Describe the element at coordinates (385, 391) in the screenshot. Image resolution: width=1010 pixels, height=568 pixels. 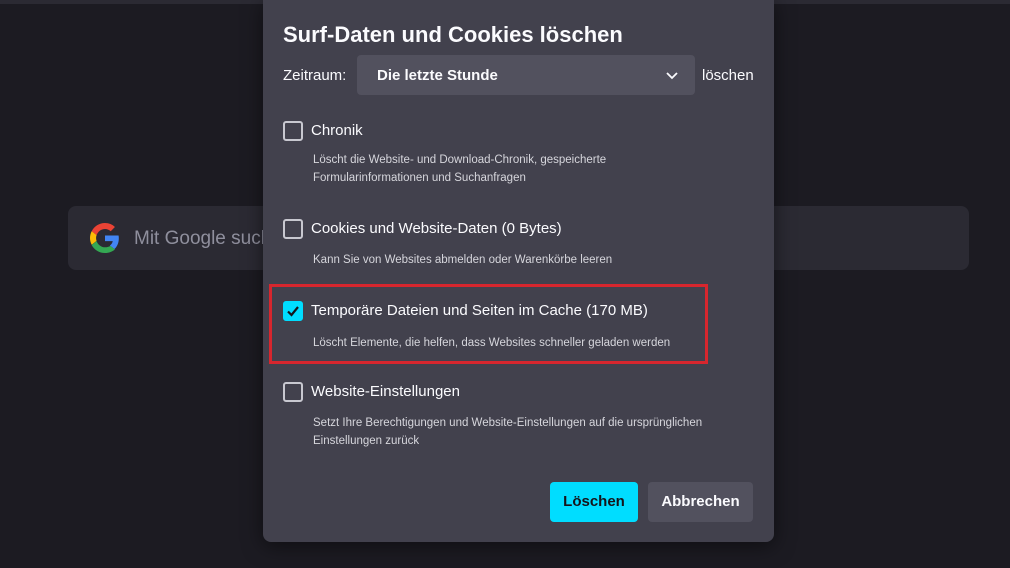
I see `option-label: Website-Einstellungen` at that location.